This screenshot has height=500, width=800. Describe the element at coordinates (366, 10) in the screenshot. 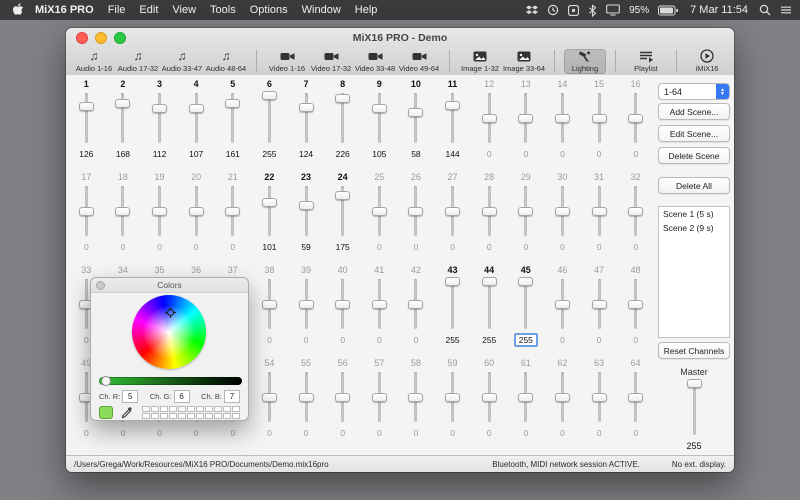

I see `menu-help: Help` at that location.